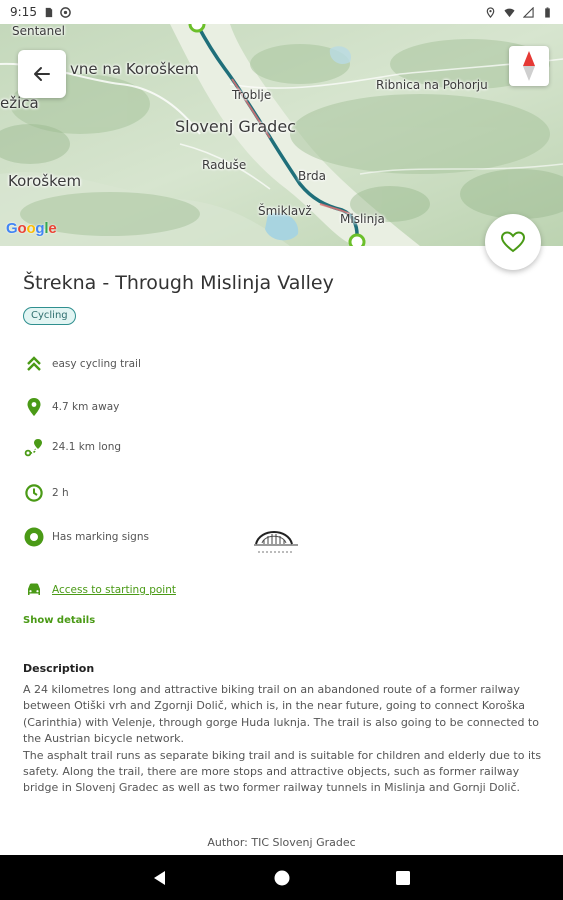 The height and width of the screenshot is (900, 563). What do you see at coordinates (252, 95) in the screenshot?
I see `map-label: Troblje` at bounding box center [252, 95].